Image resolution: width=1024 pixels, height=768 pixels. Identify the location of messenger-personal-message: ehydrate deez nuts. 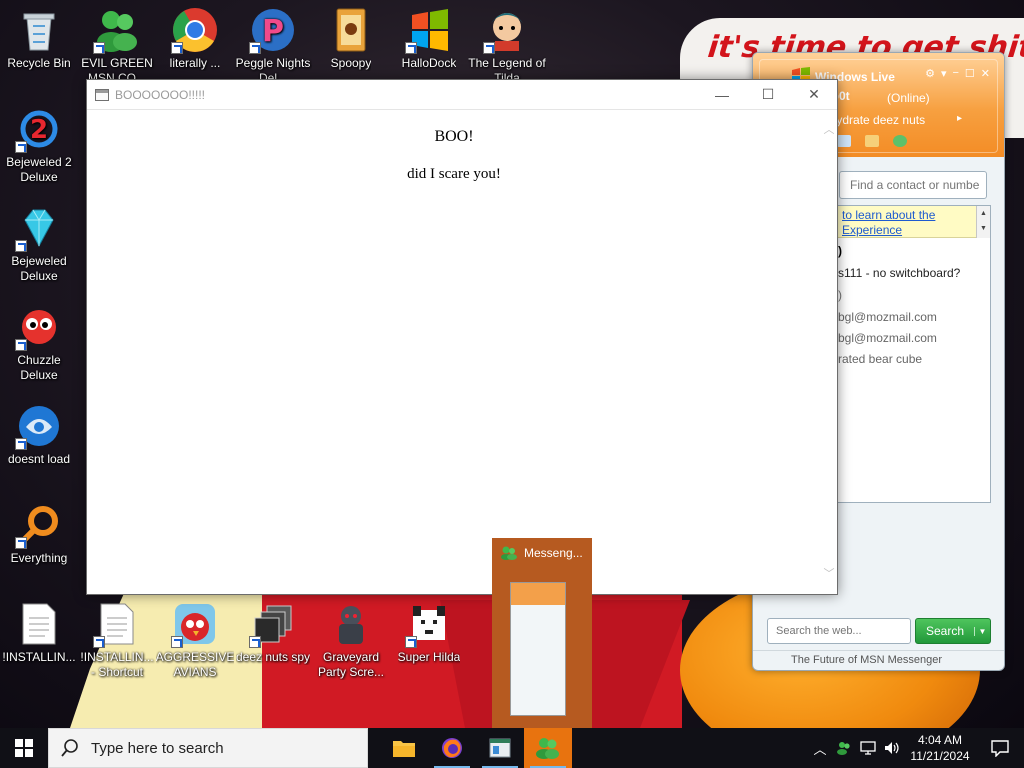
(874, 120).